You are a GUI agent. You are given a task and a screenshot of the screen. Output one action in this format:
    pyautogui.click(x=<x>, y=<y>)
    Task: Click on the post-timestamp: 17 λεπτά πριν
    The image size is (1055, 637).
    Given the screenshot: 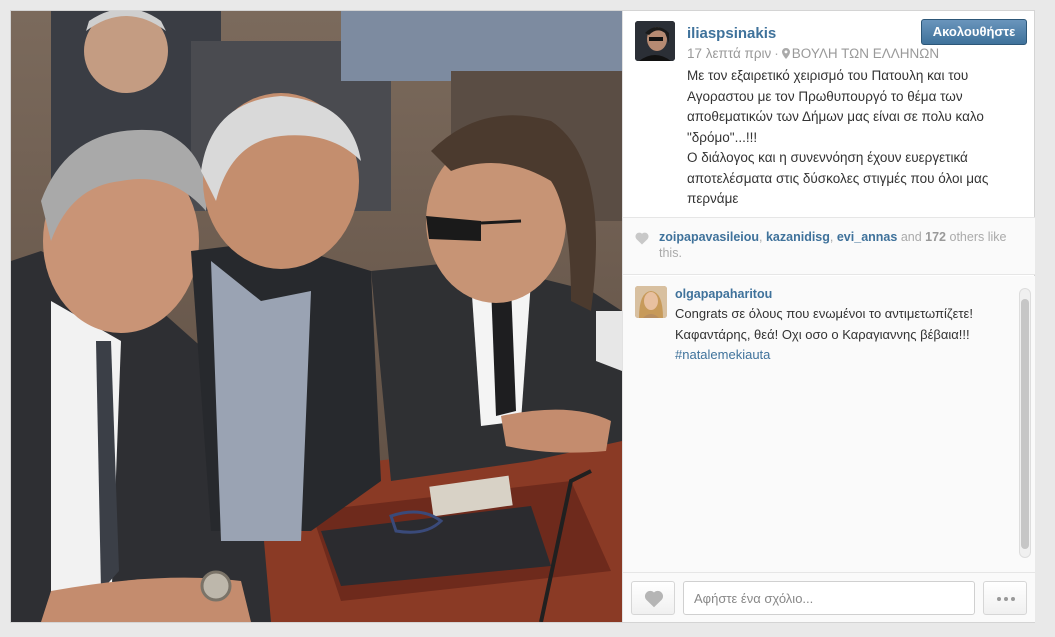 What is the action you would take?
    pyautogui.click(x=729, y=53)
    